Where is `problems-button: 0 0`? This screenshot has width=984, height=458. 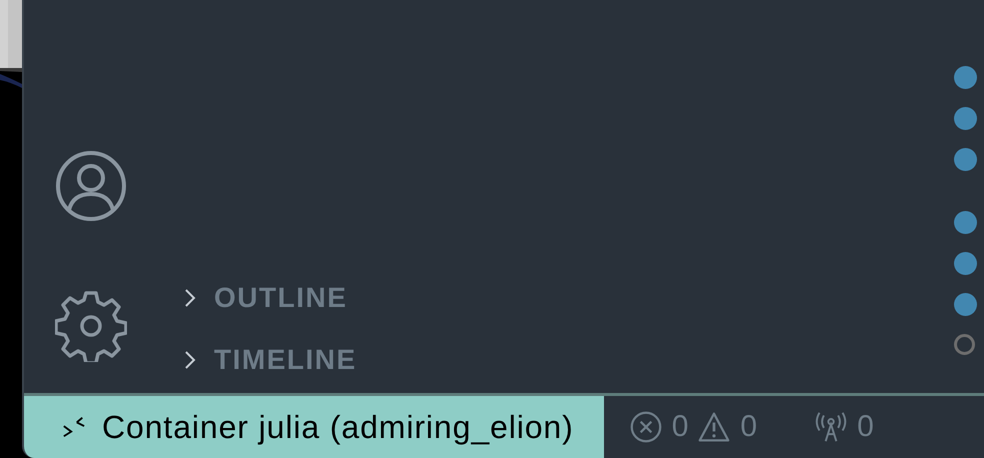
problems-button: 0 0 is located at coordinates (681, 427).